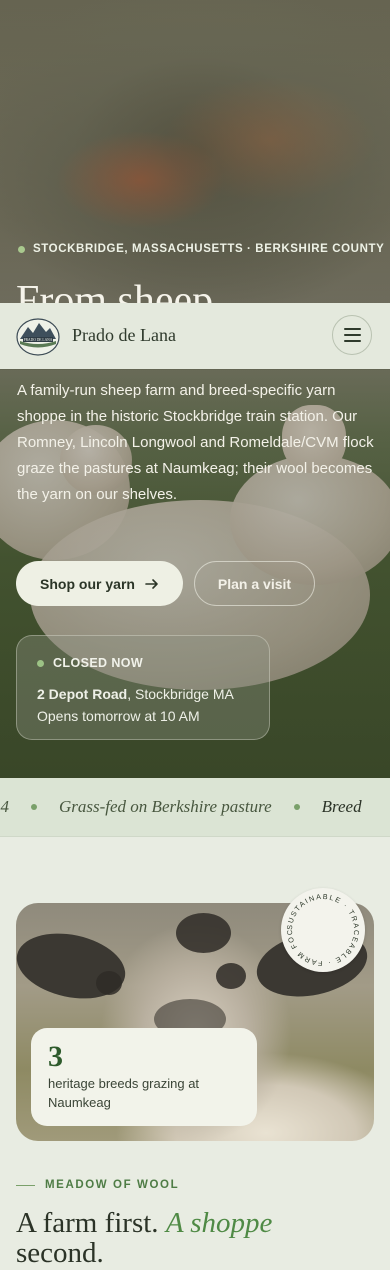  Describe the element at coordinates (98, 663) in the screenshot. I see `status-label: CLOSED NOW` at that location.